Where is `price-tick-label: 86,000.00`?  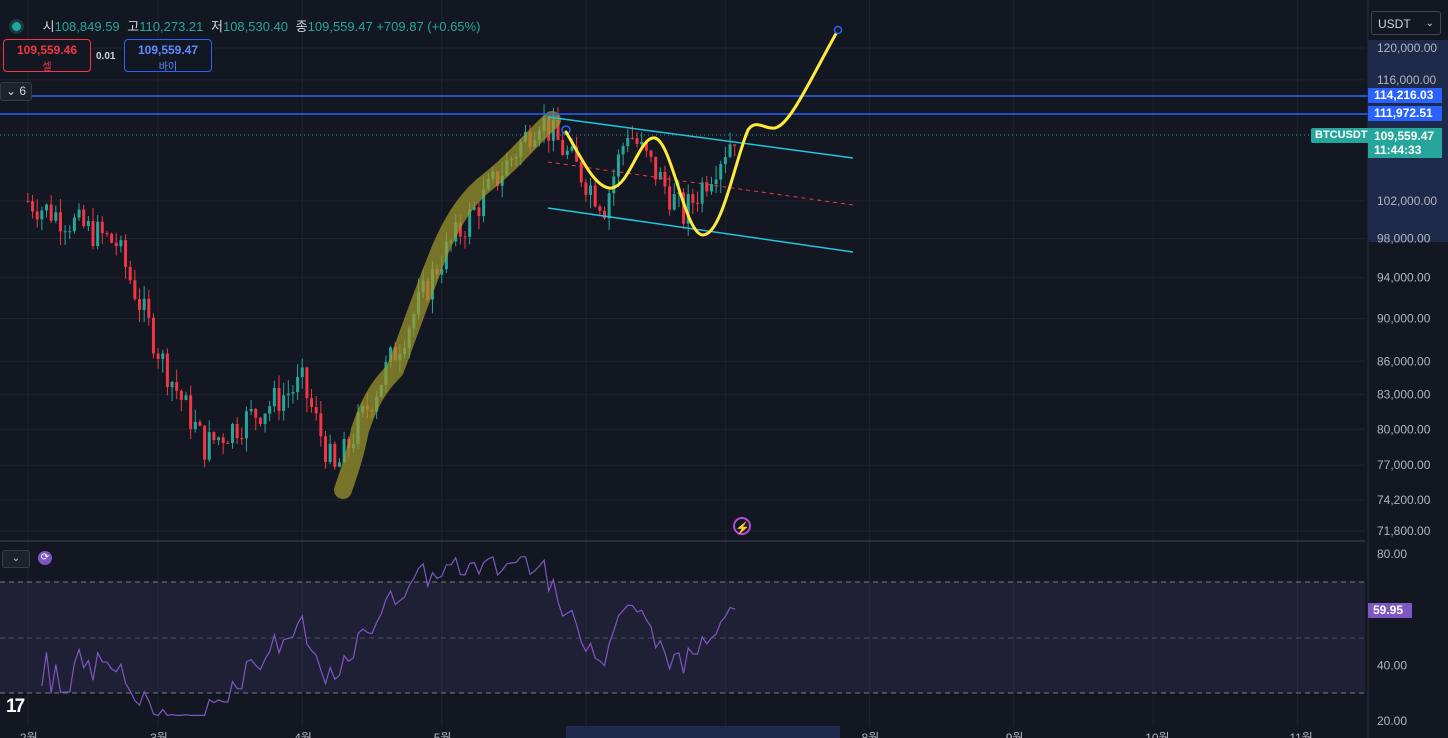
price-tick-label: 86,000.00 is located at coordinates (1404, 361).